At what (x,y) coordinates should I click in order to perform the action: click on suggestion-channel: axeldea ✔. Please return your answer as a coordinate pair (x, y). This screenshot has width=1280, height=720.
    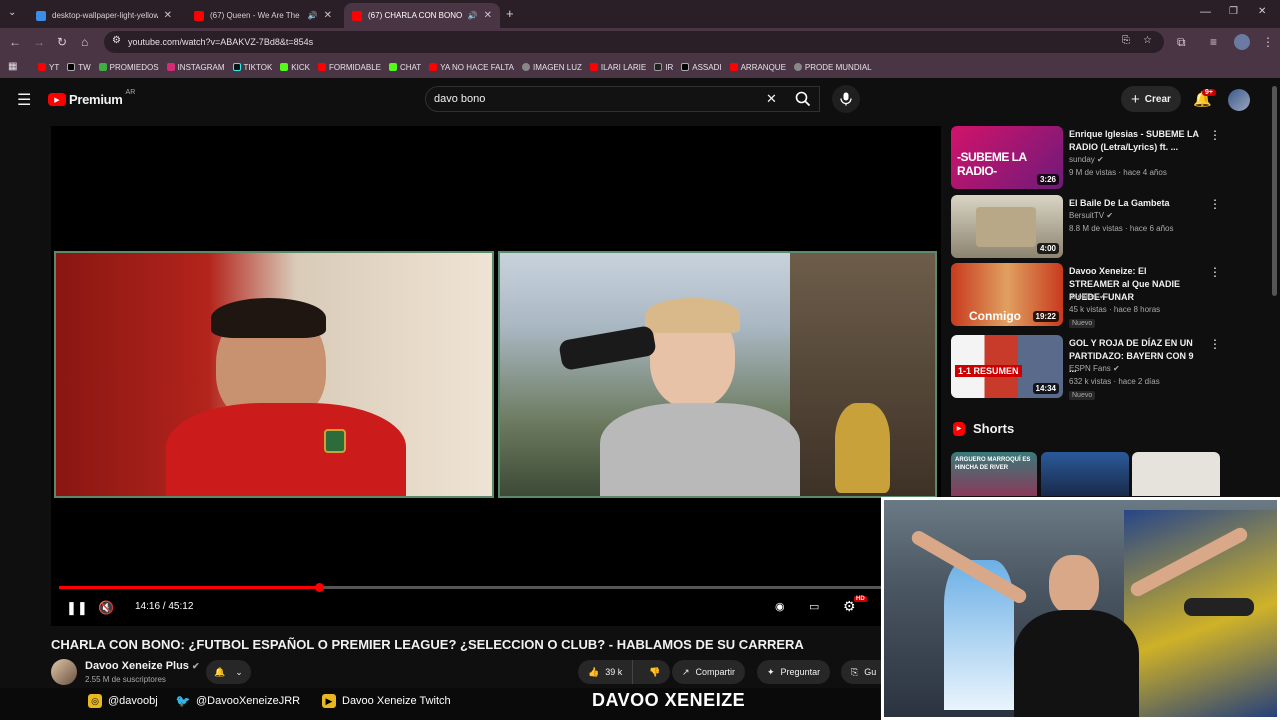
    Looking at the image, I should click on (1087, 296).